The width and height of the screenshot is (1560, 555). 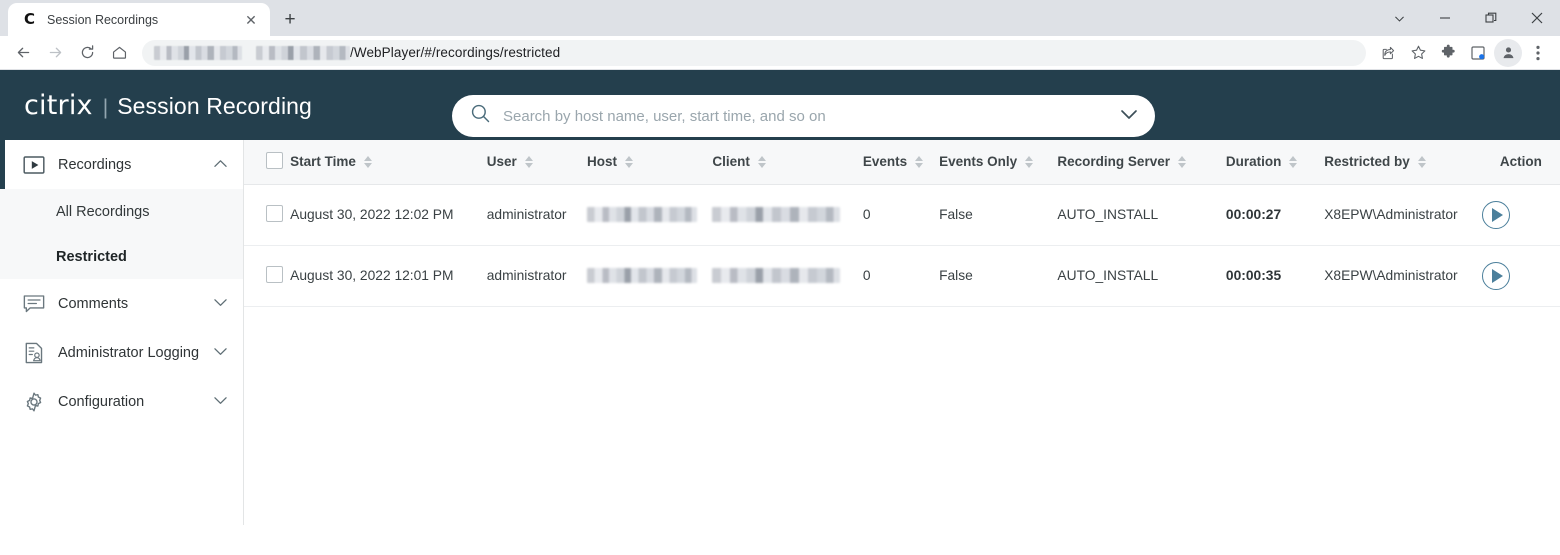 What do you see at coordinates (55, 53) in the screenshot?
I see `forward-icon` at bounding box center [55, 53].